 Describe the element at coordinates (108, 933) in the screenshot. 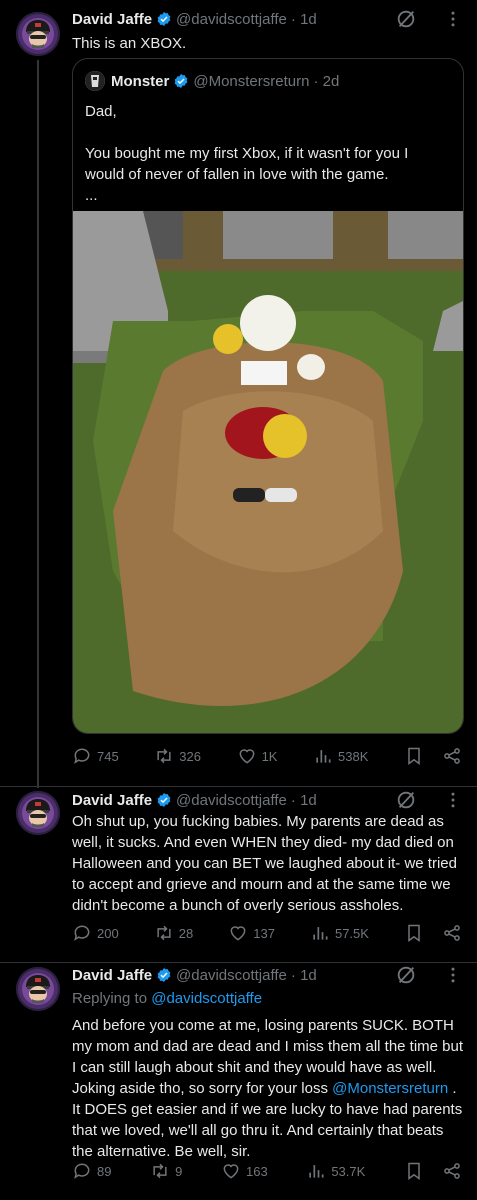

I see `reply-count: 200` at that location.